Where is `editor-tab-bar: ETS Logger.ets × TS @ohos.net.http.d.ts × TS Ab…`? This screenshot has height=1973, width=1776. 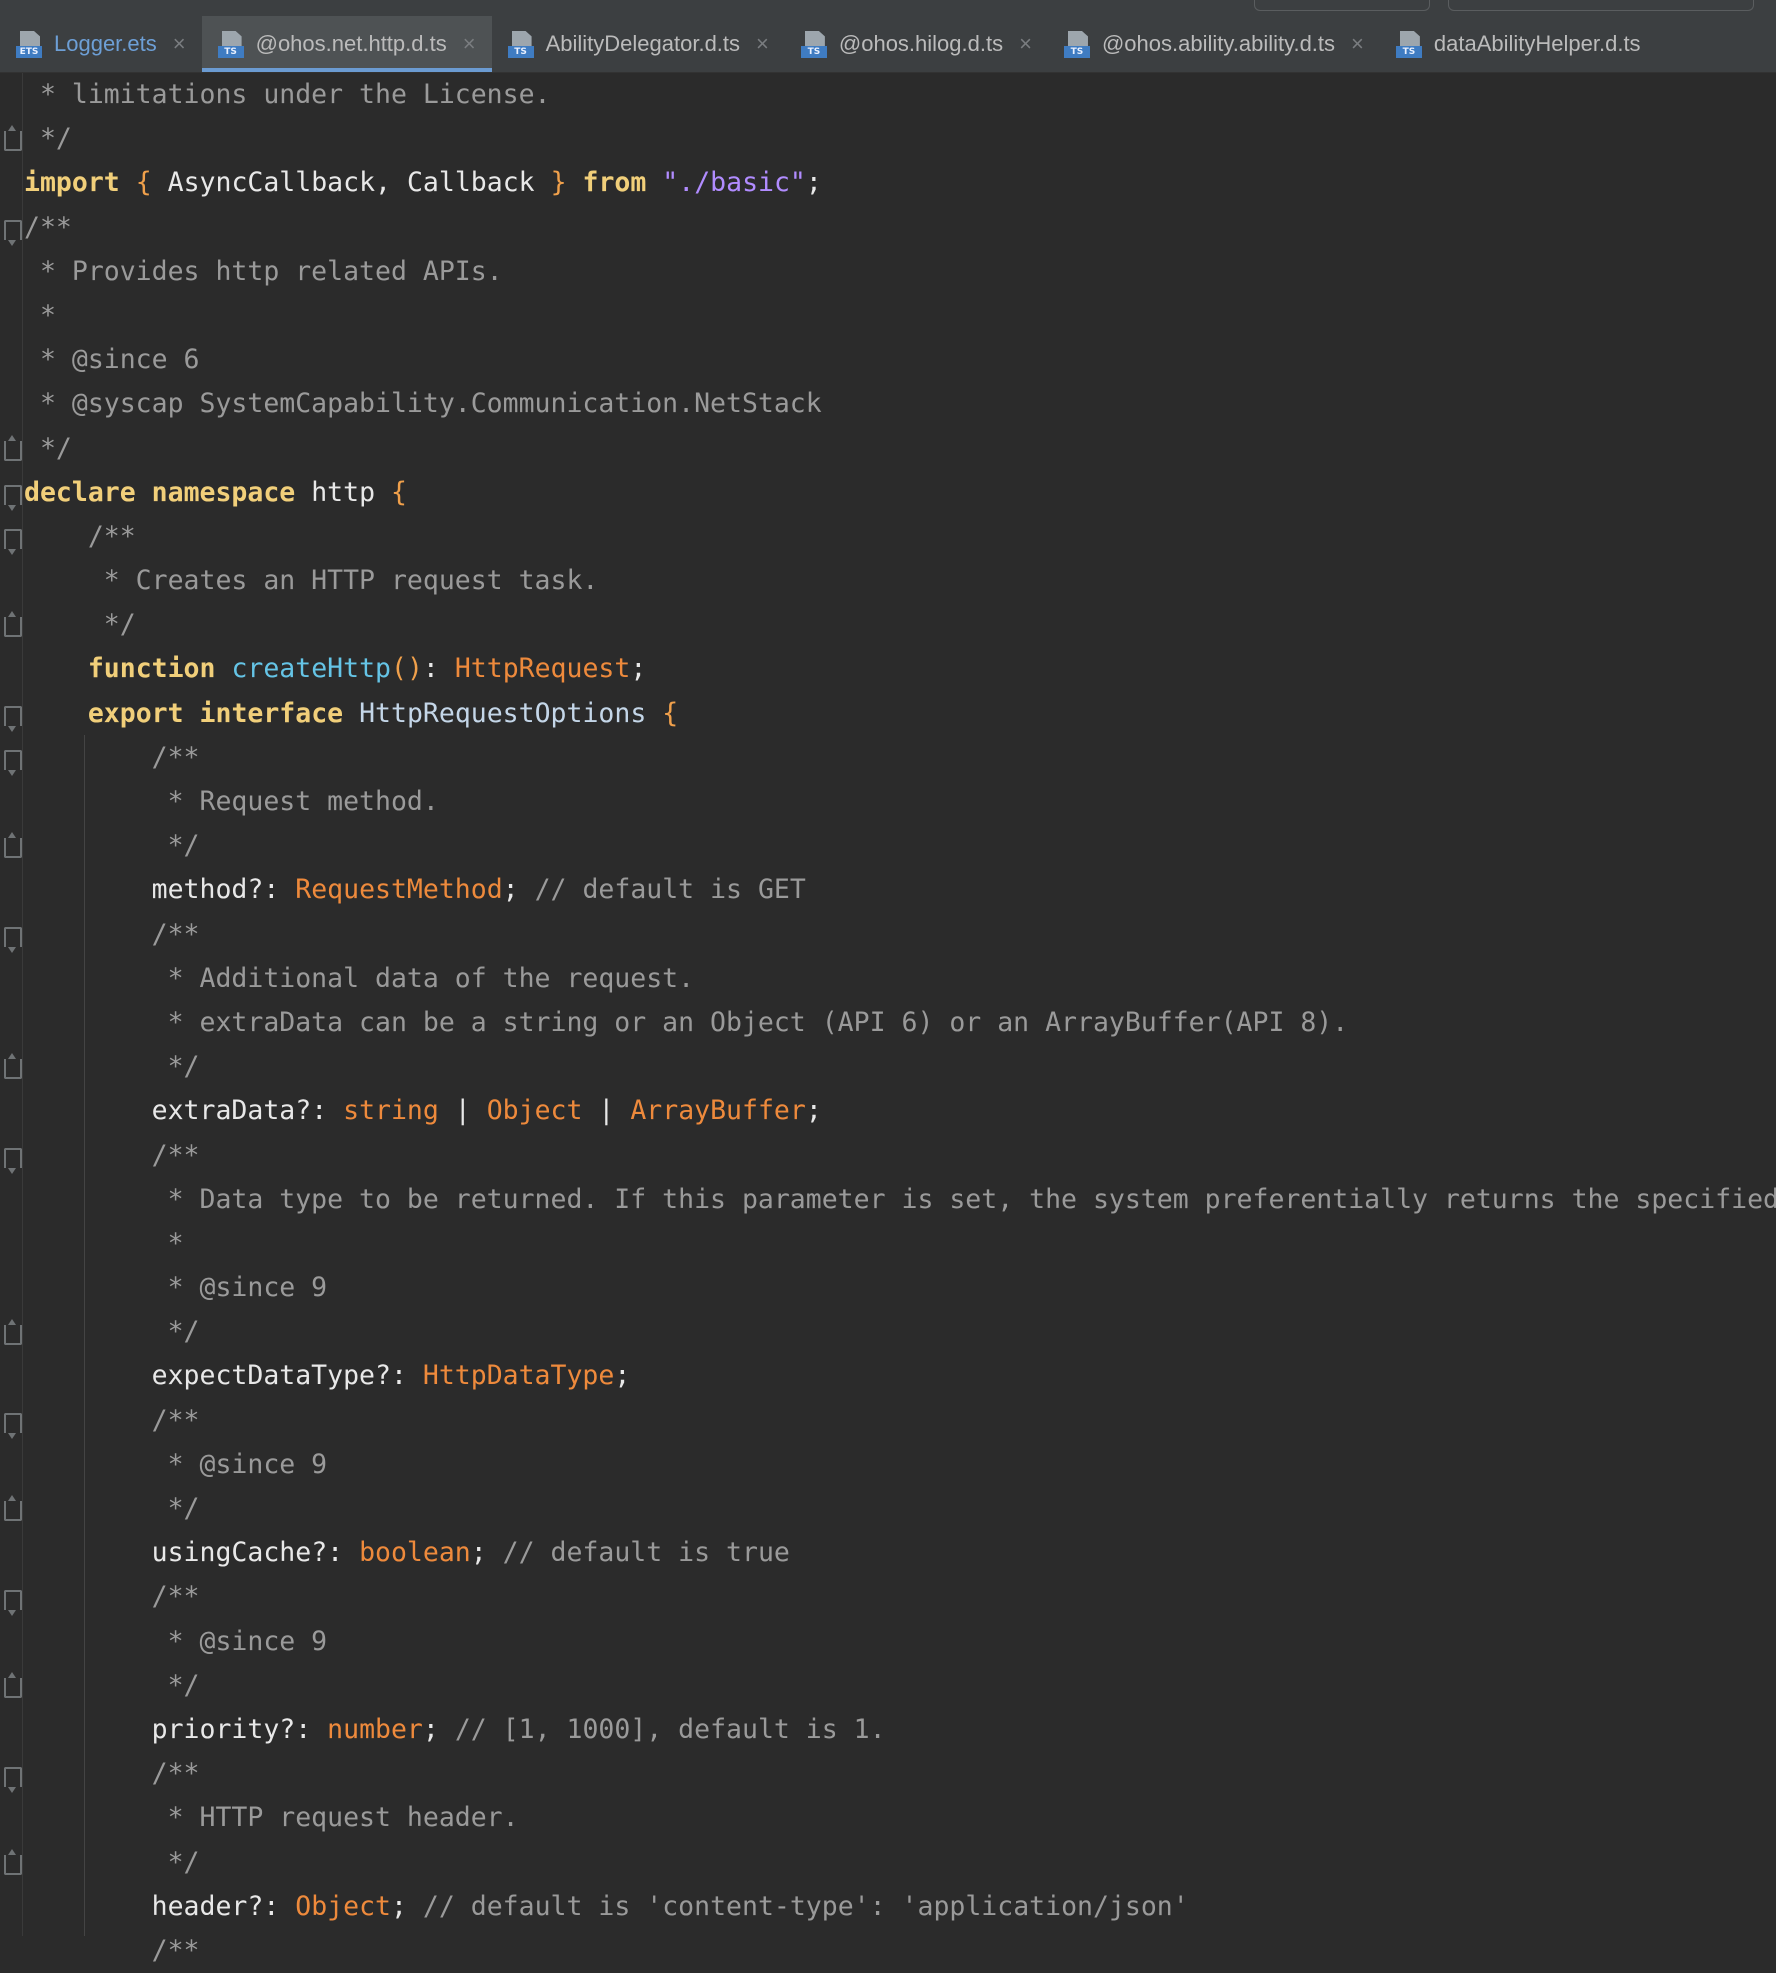 editor-tab-bar: ETS Logger.ets × TS @ohos.net.http.d.ts × TS Ab… is located at coordinates (888, 44).